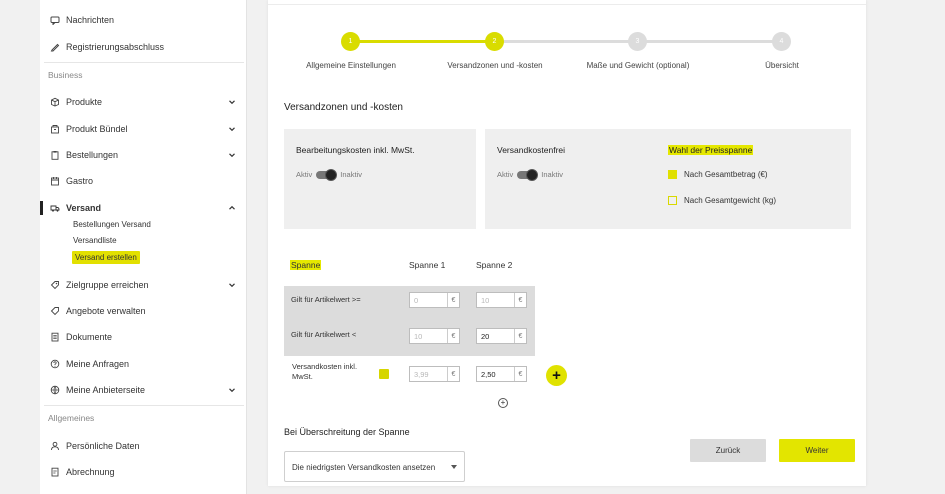 The width and height of the screenshot is (945, 494). Describe the element at coordinates (638, 65) in the screenshot. I see `step-3-label: Maße und Gewicht (optional)` at that location.